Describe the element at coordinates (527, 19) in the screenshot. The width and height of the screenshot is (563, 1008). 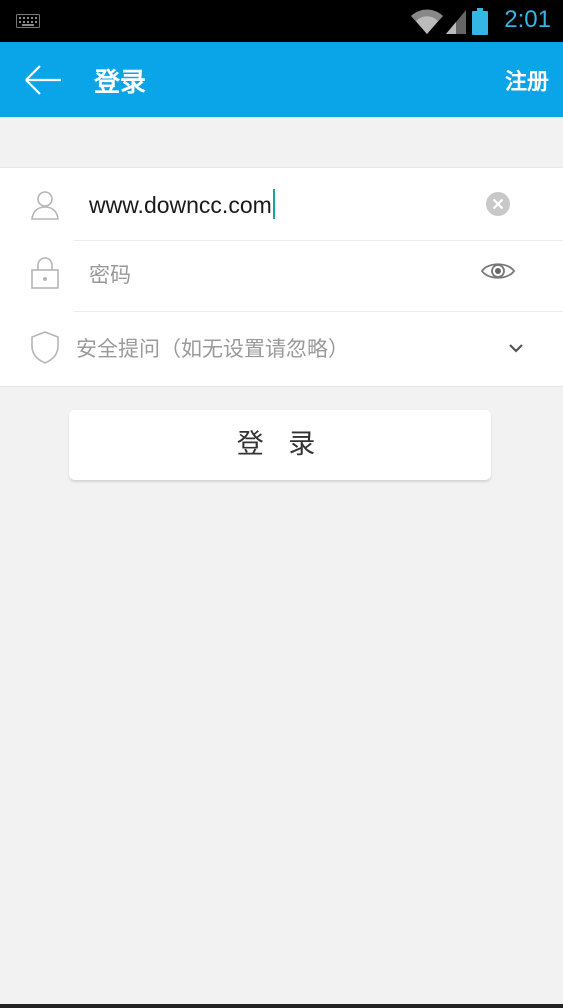
I see `status-time: 2:01` at that location.